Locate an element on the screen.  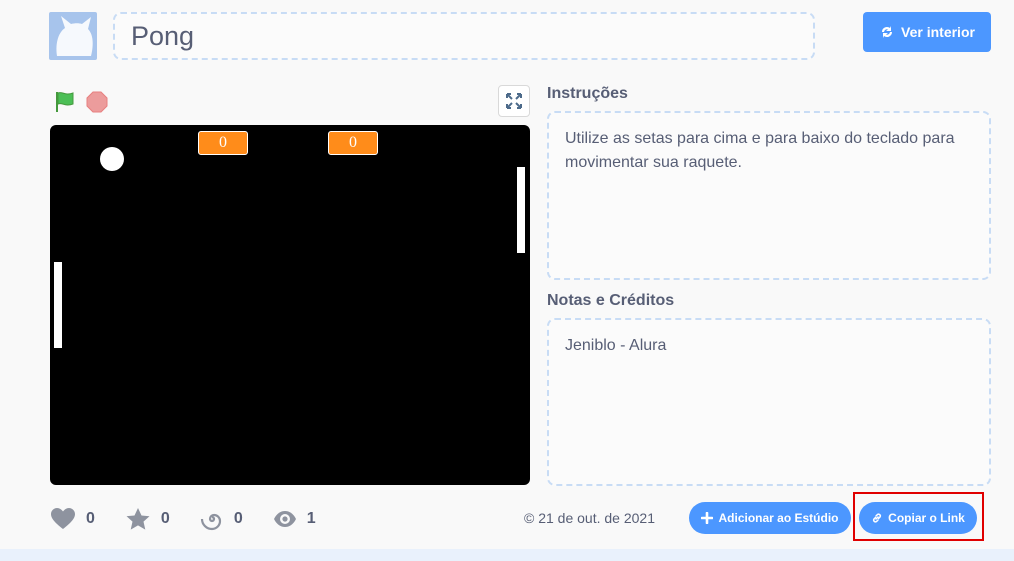
favorites-stat: 0 is located at coordinates (147, 519).